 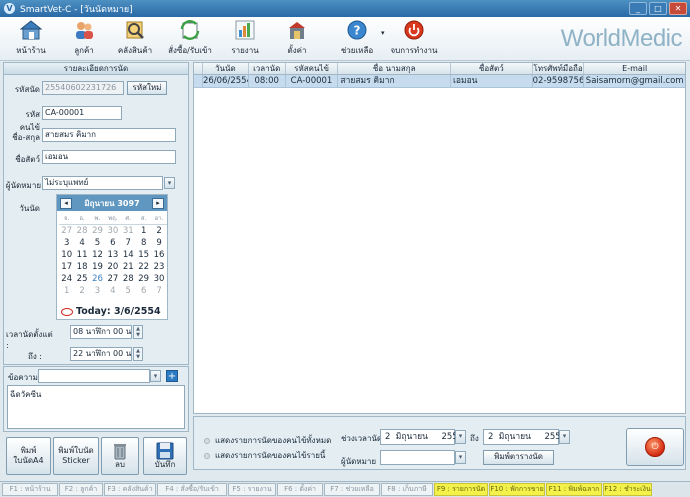 I want to click on column-header: รหัสคนไข้, so click(x=312, y=68).